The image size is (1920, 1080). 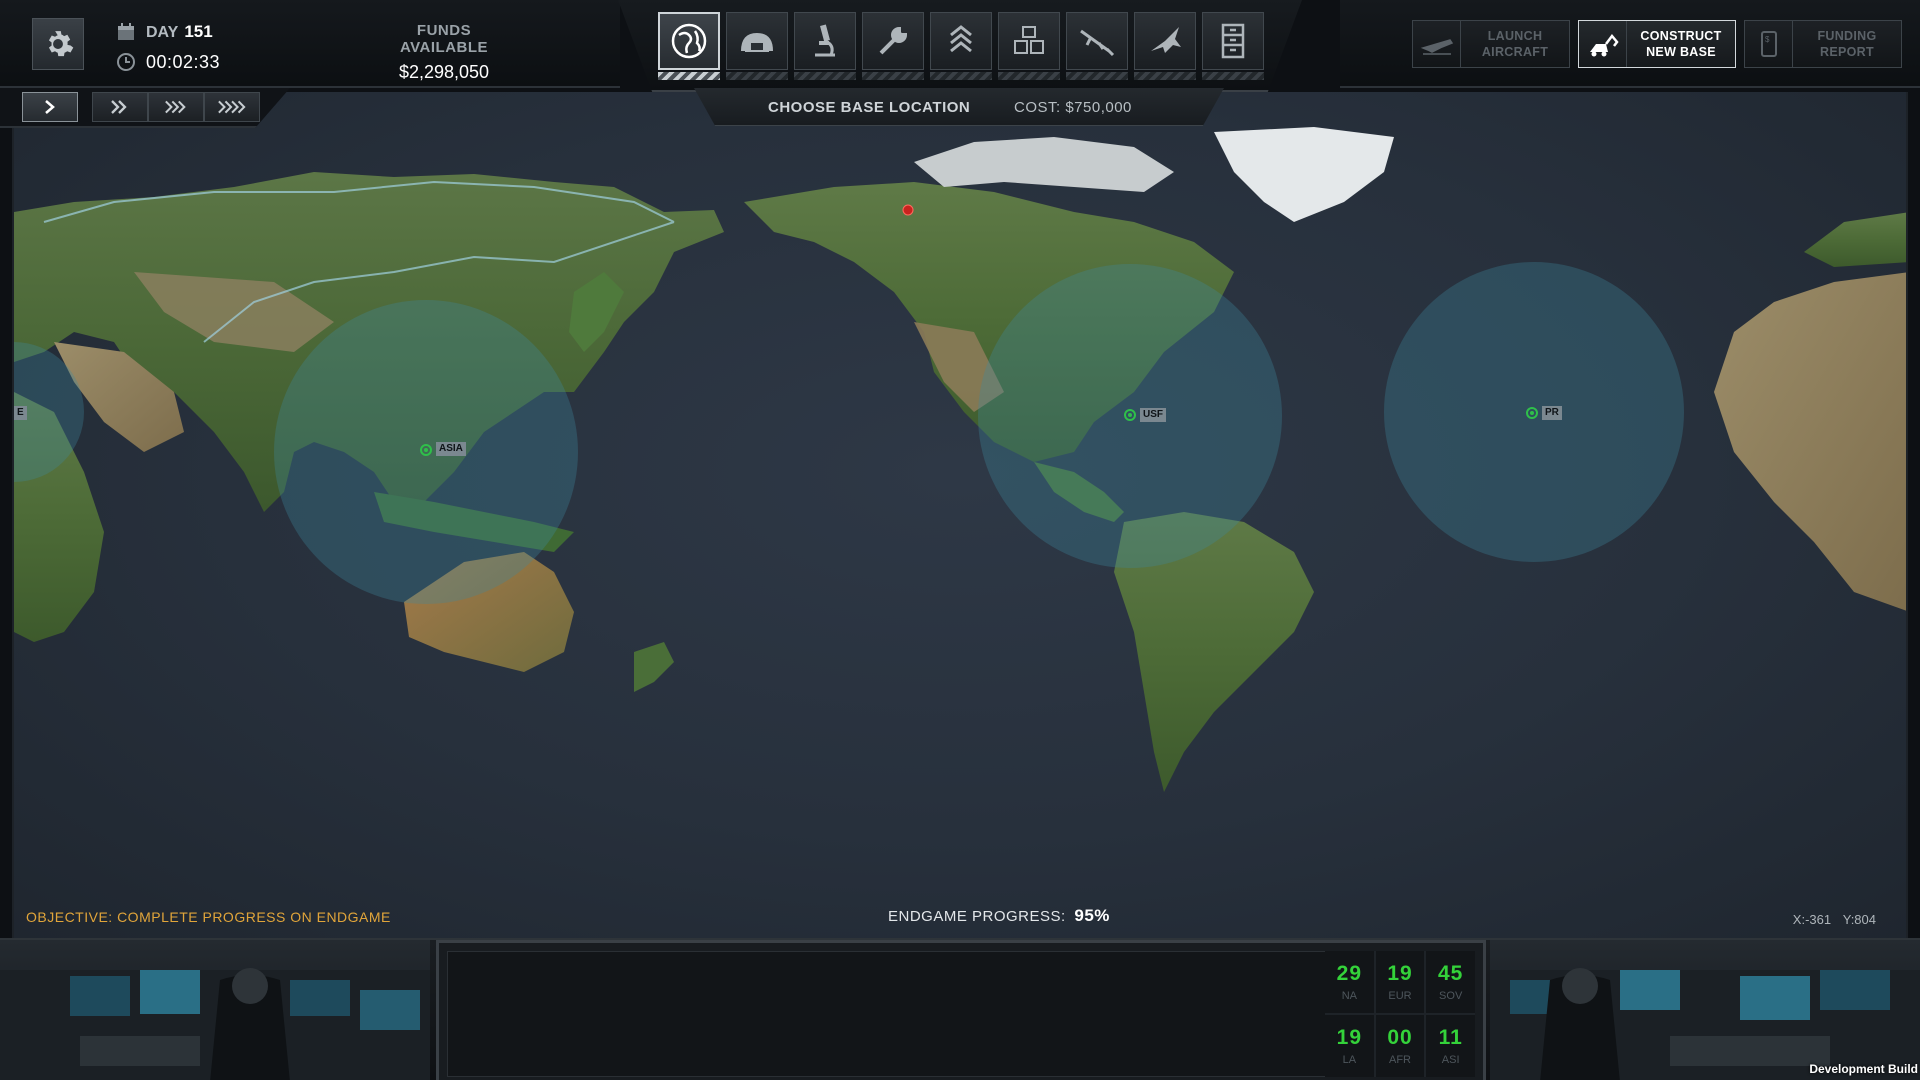 What do you see at coordinates (1153, 415) in the screenshot?
I see `base-label-usf: USF` at bounding box center [1153, 415].